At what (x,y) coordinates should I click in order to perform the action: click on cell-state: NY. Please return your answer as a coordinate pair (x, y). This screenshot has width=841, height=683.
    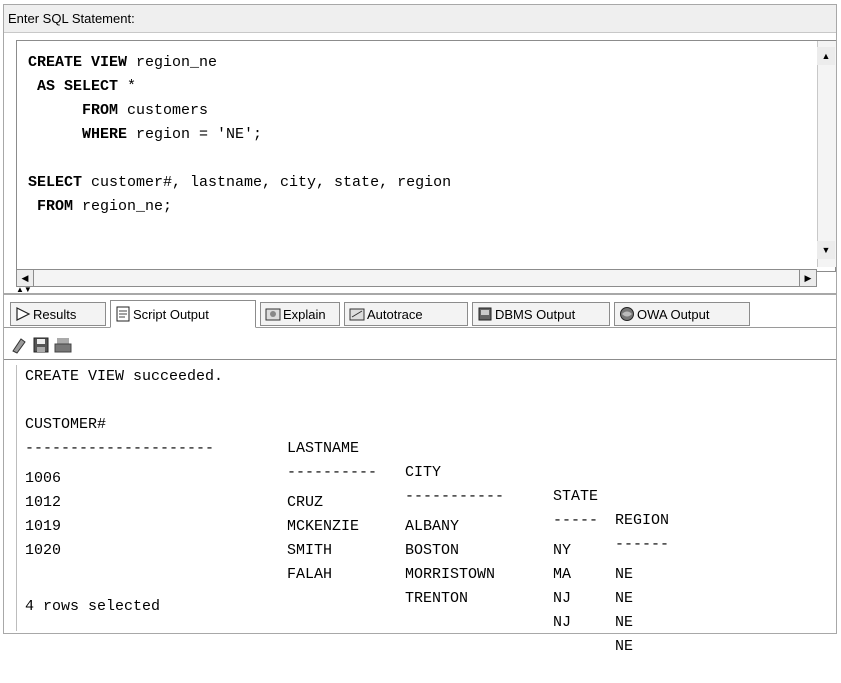
    Looking at the image, I should click on (562, 550).